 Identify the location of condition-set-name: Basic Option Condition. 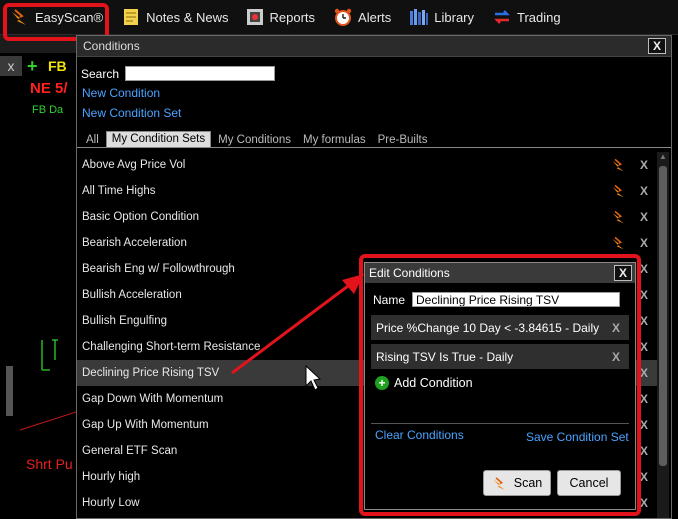
(140, 217).